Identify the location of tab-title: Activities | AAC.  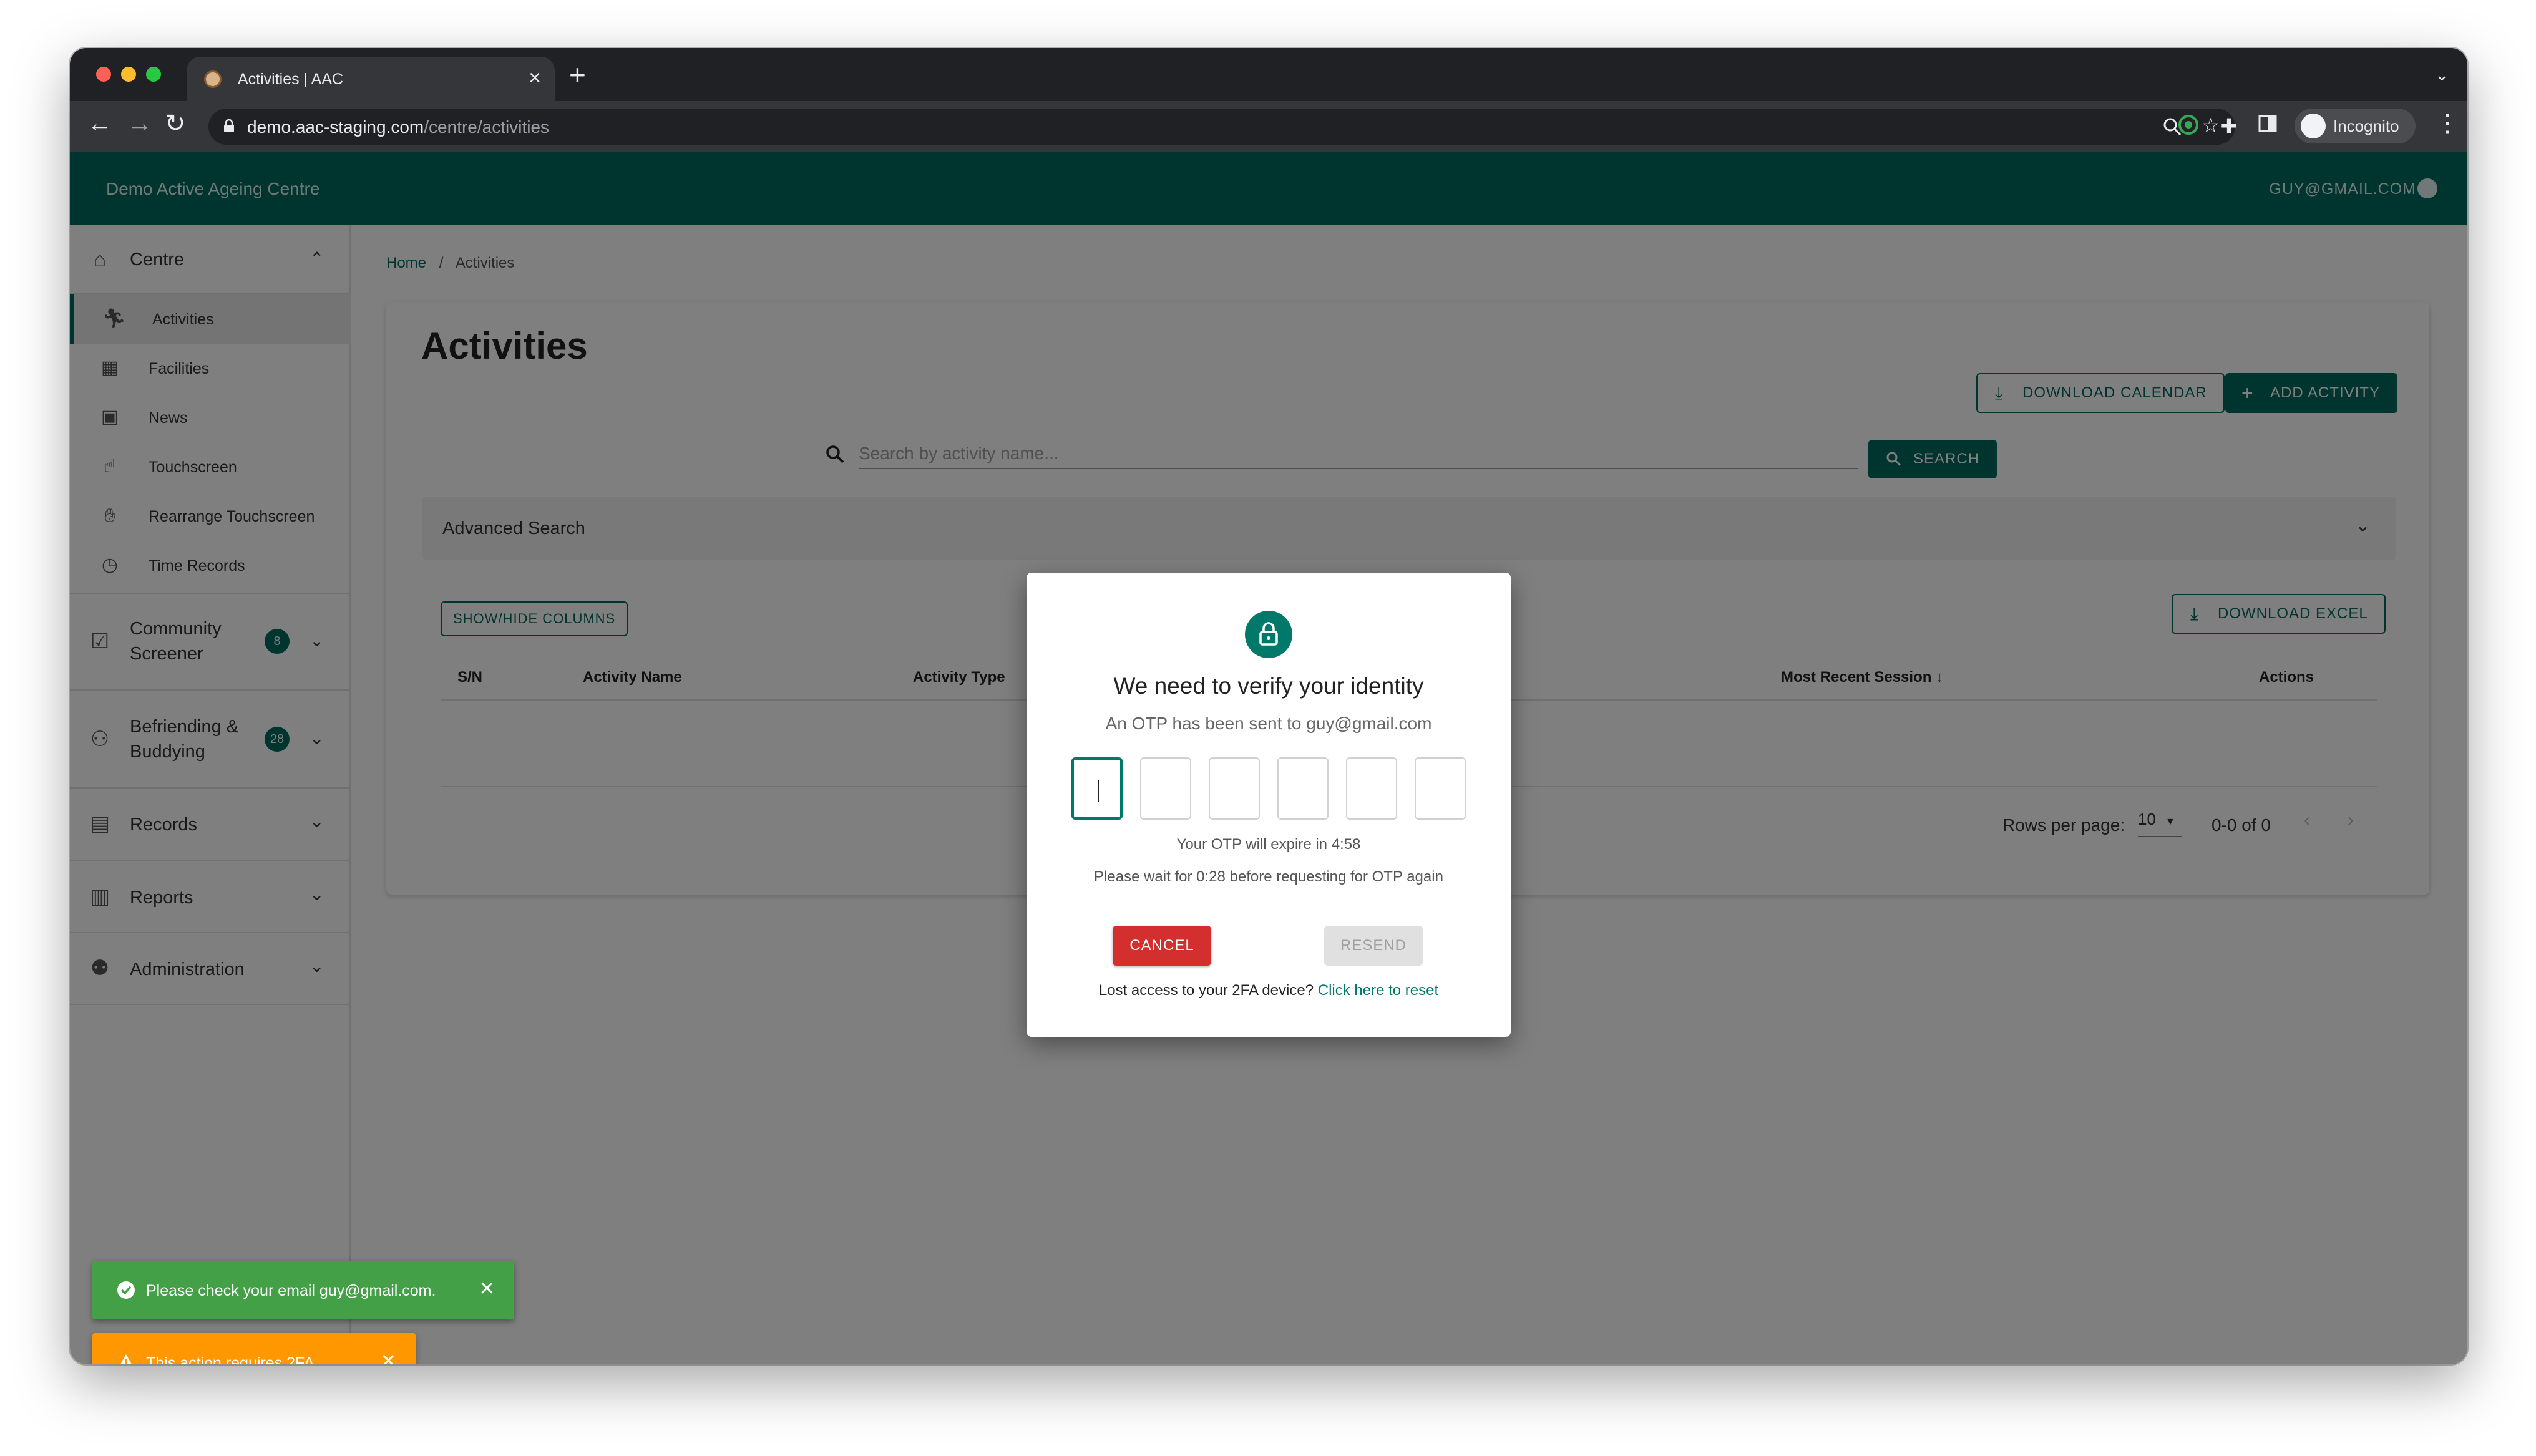
(291, 79).